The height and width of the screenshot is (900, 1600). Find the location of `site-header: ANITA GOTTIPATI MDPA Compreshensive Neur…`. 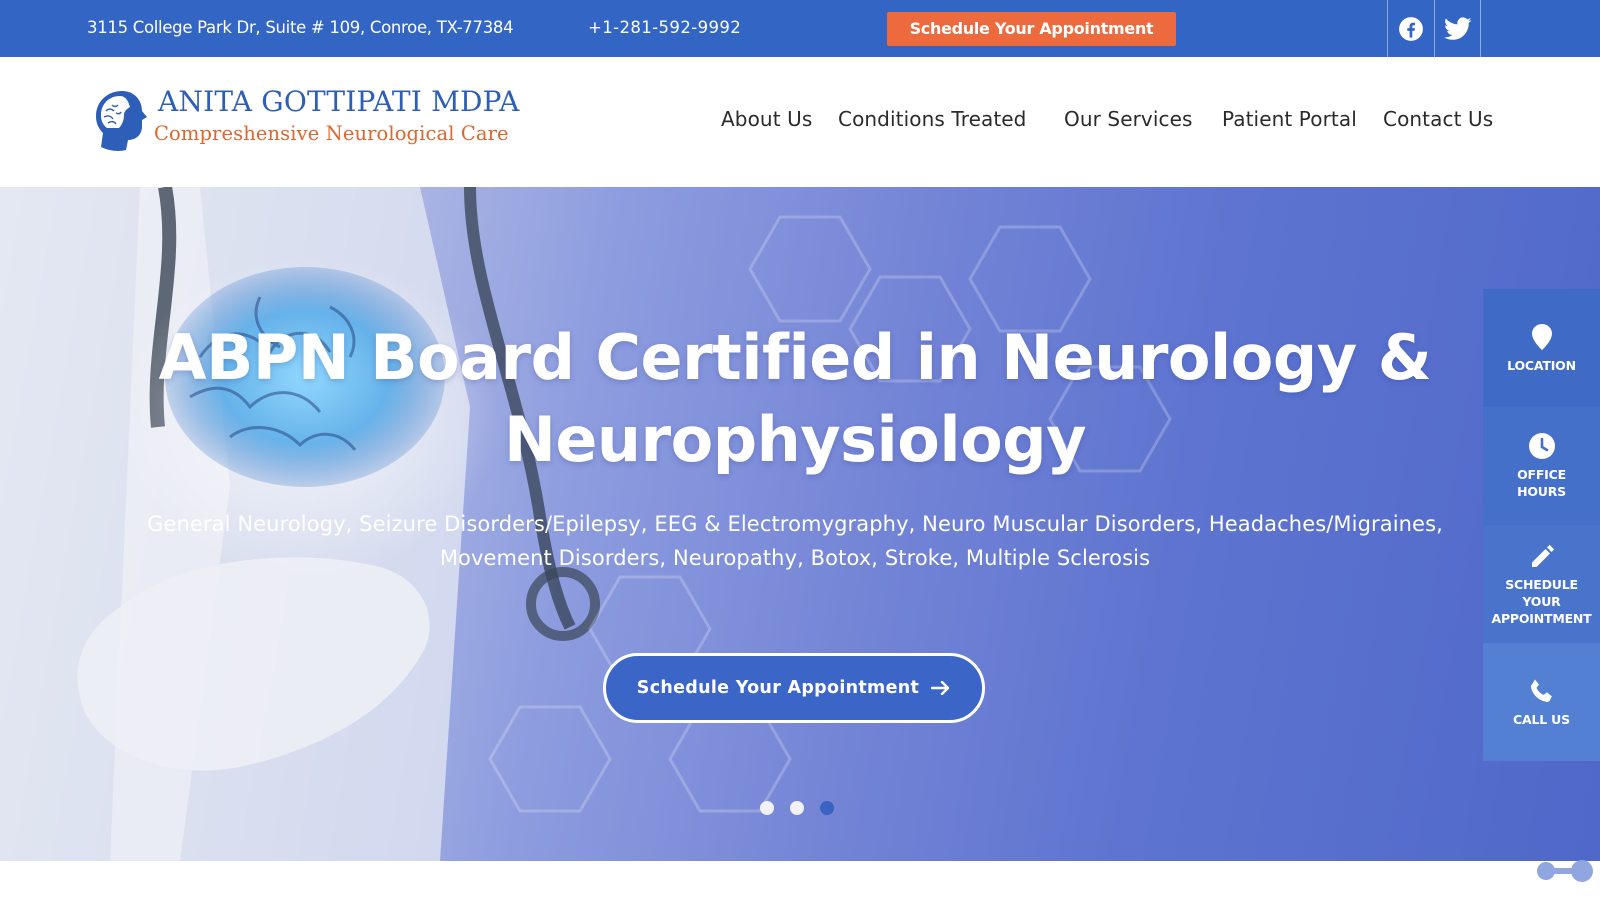

site-header: ANITA GOTTIPATI MDPA Compreshensive Neur… is located at coordinates (800, 122).